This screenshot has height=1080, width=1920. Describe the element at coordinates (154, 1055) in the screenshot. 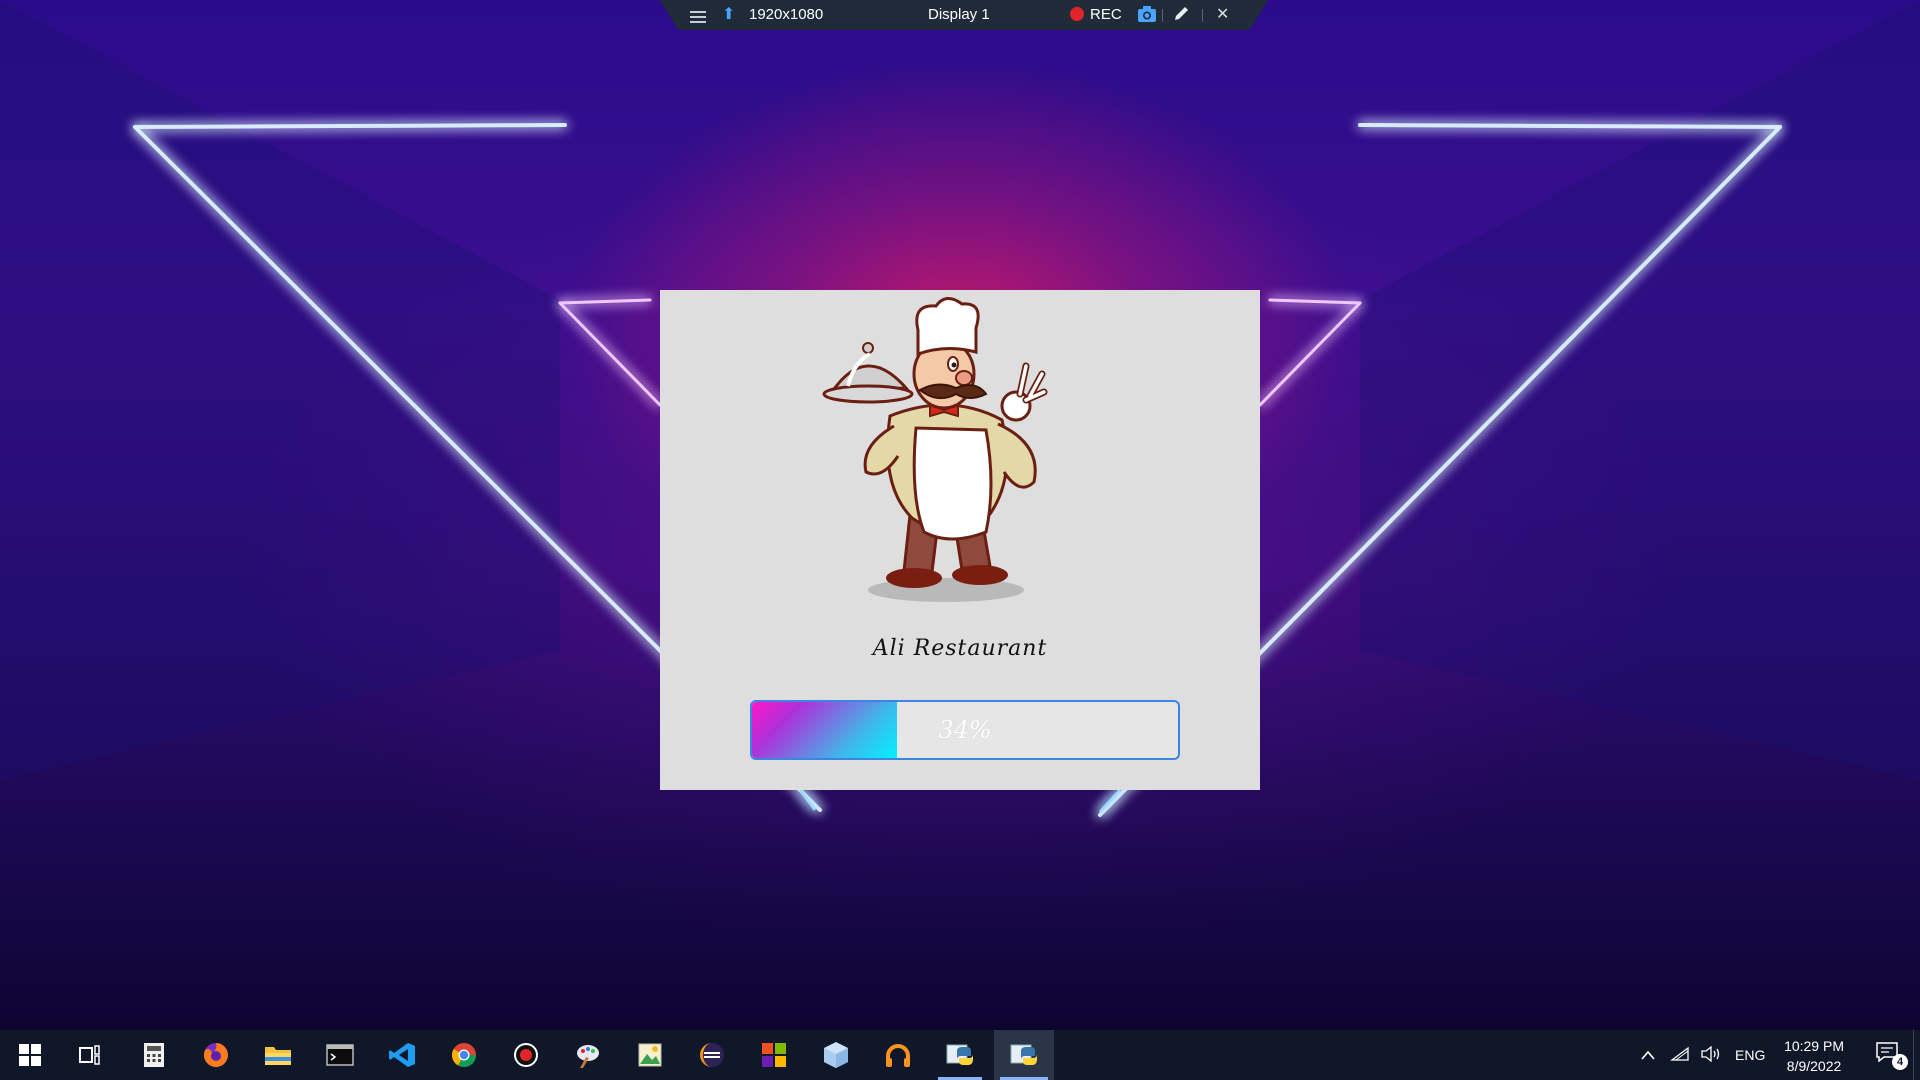

I see `calculator-icon` at that location.